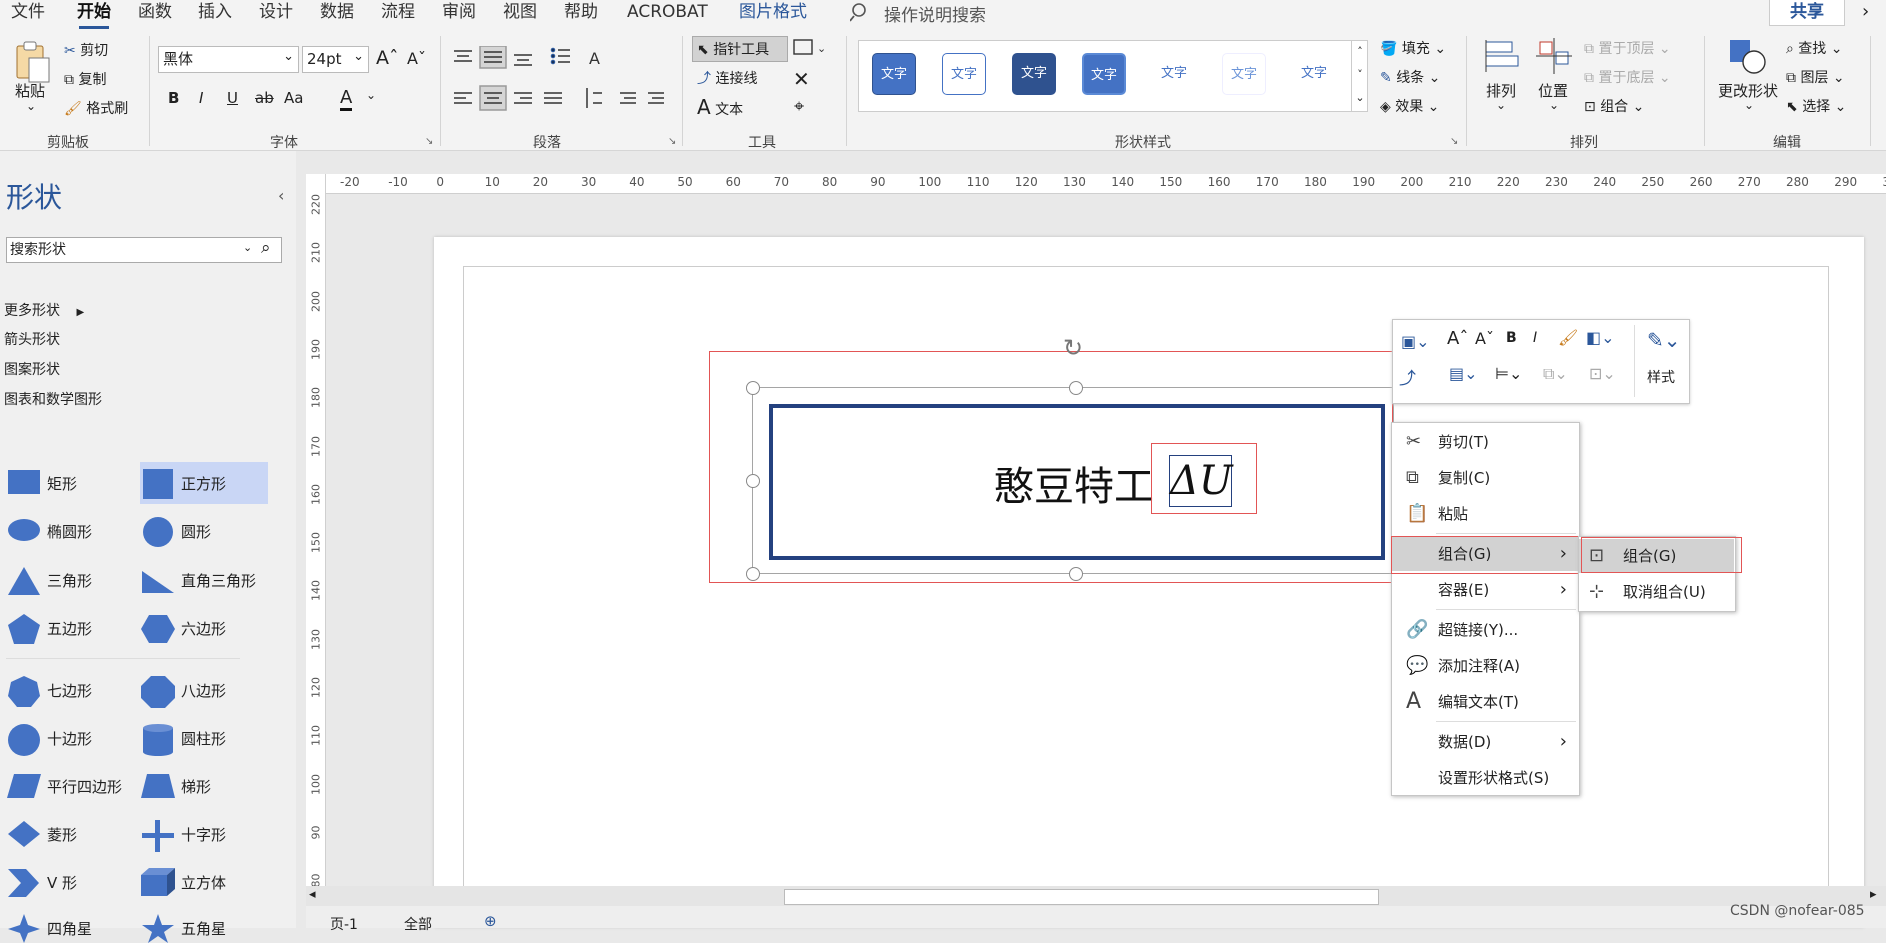 This screenshot has height=943, width=1886. I want to click on tab-data: 数据, so click(337, 12).